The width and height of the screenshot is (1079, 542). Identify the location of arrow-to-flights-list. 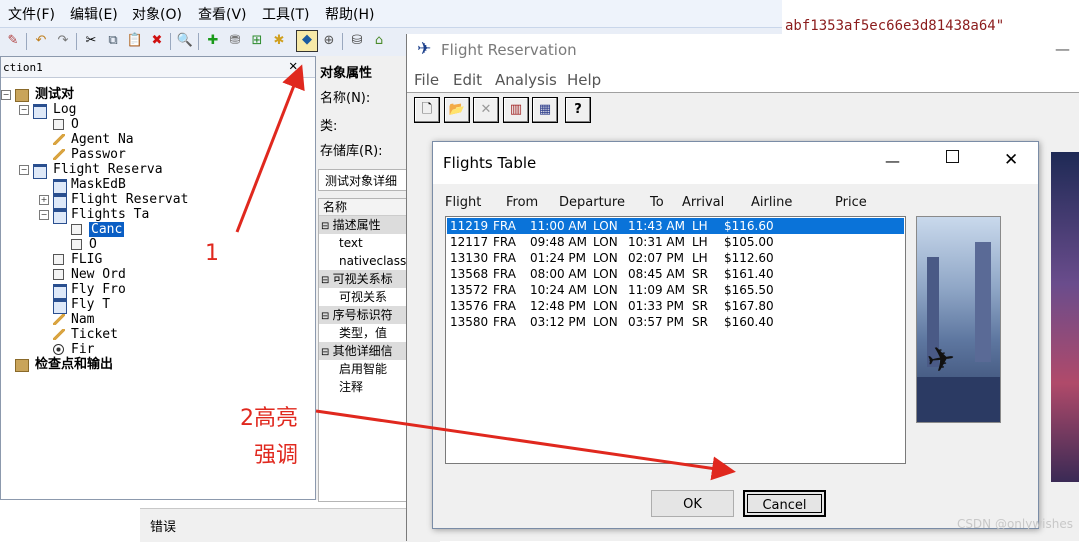
(525, 445).